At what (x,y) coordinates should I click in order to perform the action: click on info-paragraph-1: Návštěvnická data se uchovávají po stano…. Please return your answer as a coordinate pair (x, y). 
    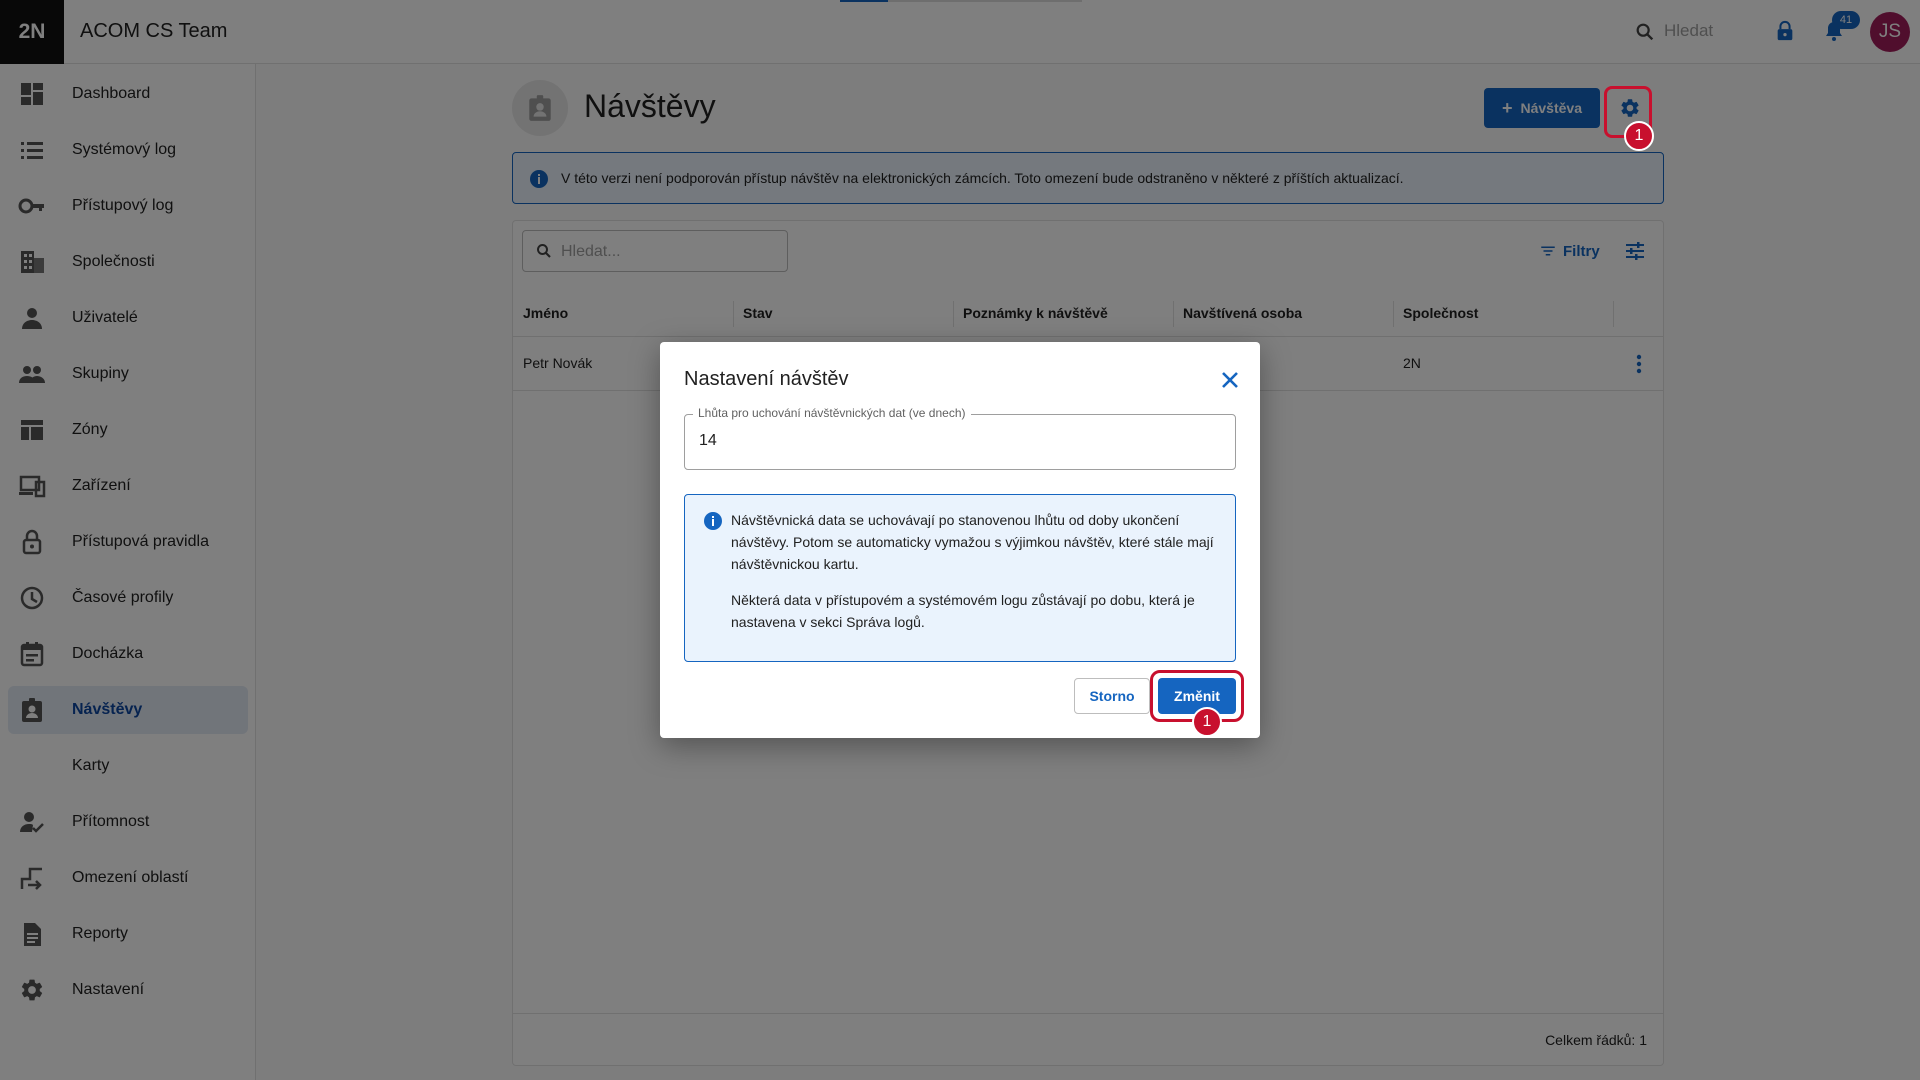
    Looking at the image, I should click on (976, 542).